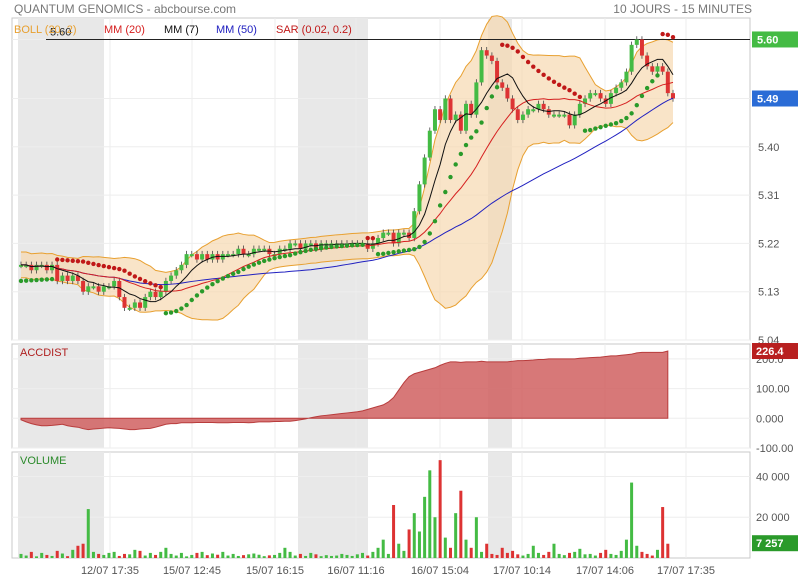 Image resolution: width=800 pixels, height=580 pixels. What do you see at coordinates (770, 544) in the screenshot?
I see `volume-badge-label: 7 257` at bounding box center [770, 544].